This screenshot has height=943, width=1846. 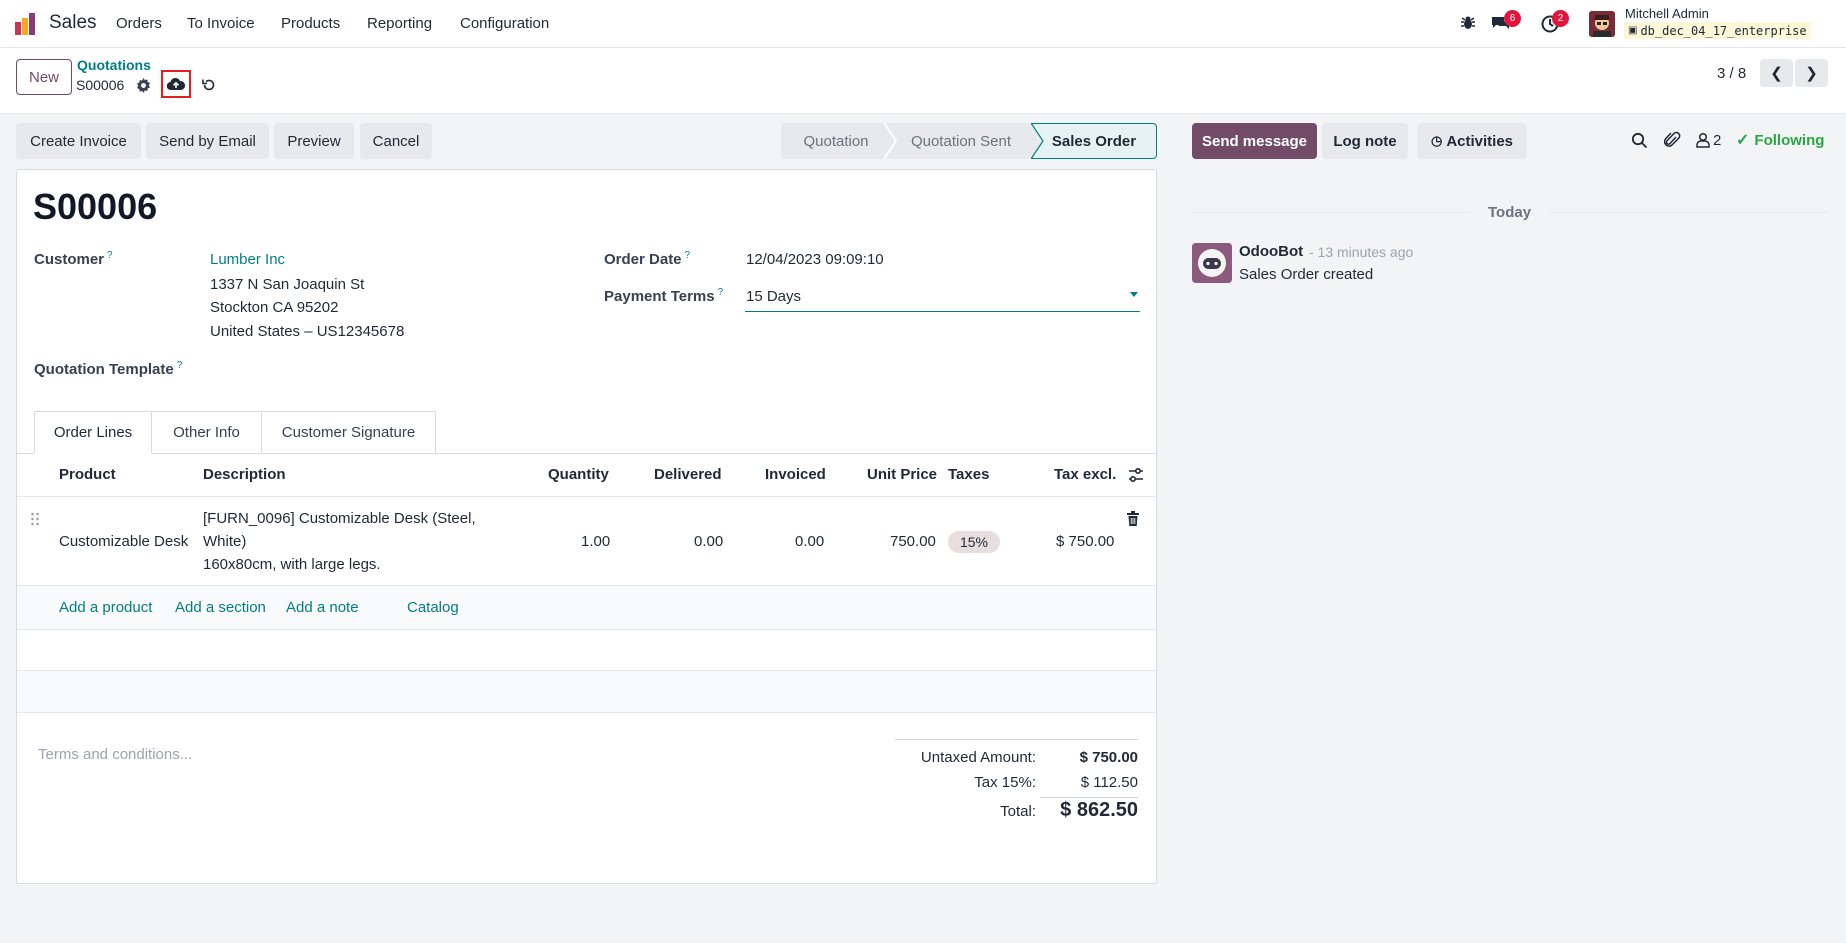 I want to click on record-title: S00006, so click(x=95, y=206).